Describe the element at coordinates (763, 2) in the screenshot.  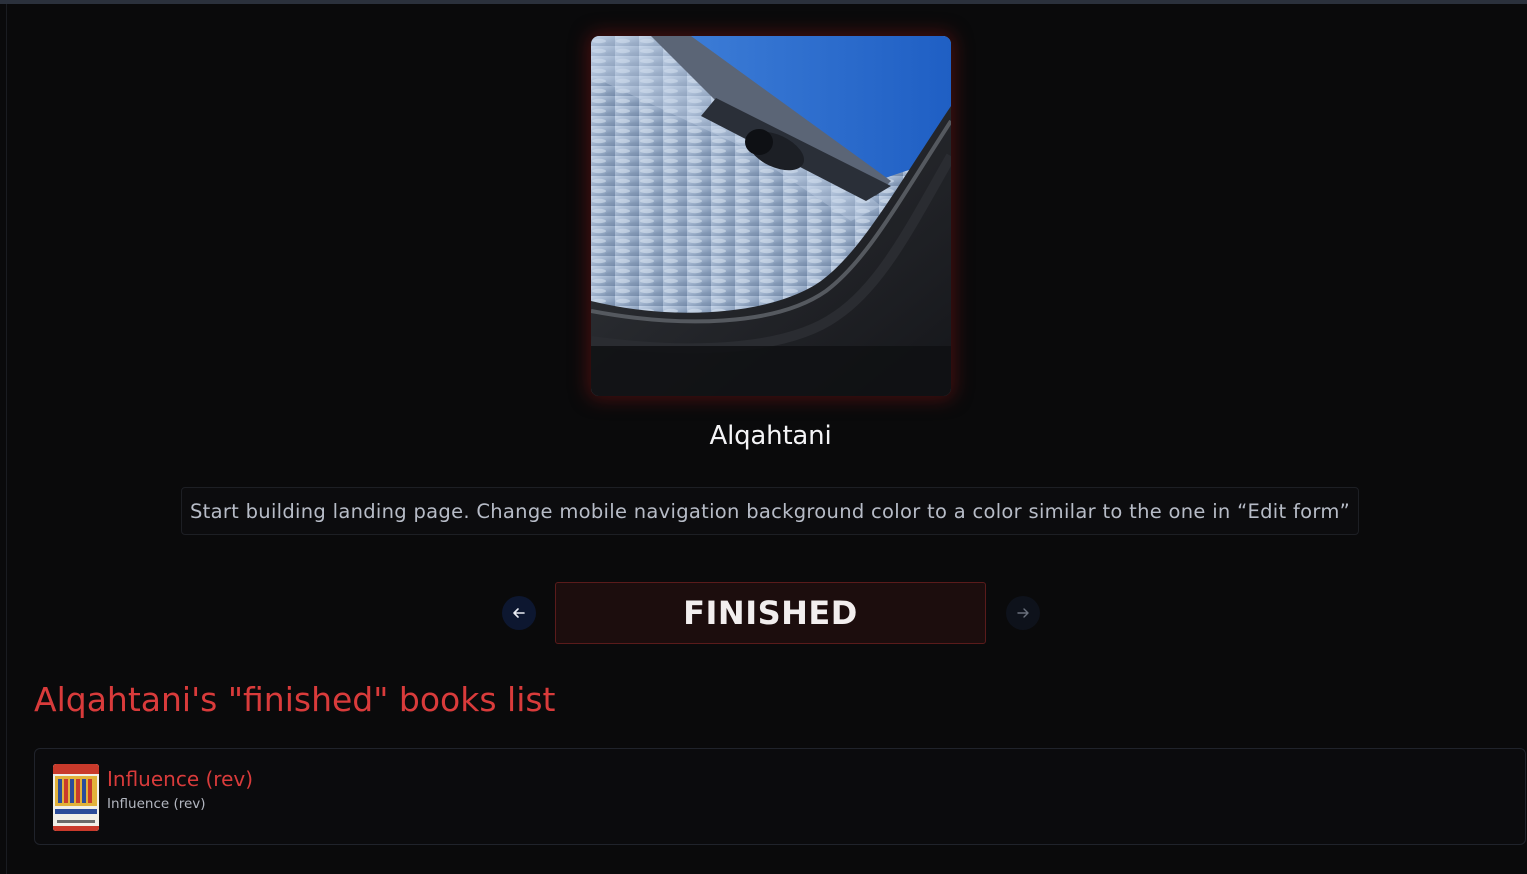
I see `top-border` at that location.